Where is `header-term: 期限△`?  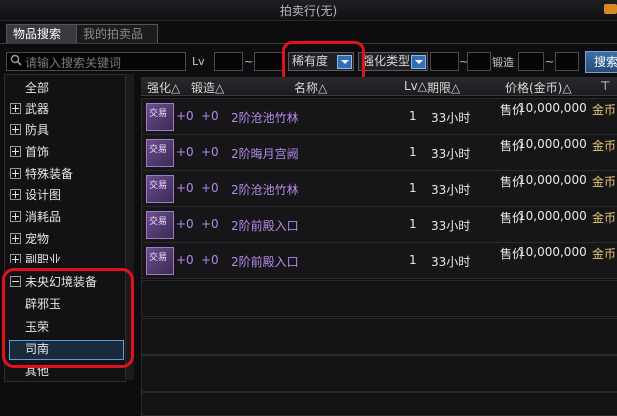
header-term: 期限△ is located at coordinates (443, 87).